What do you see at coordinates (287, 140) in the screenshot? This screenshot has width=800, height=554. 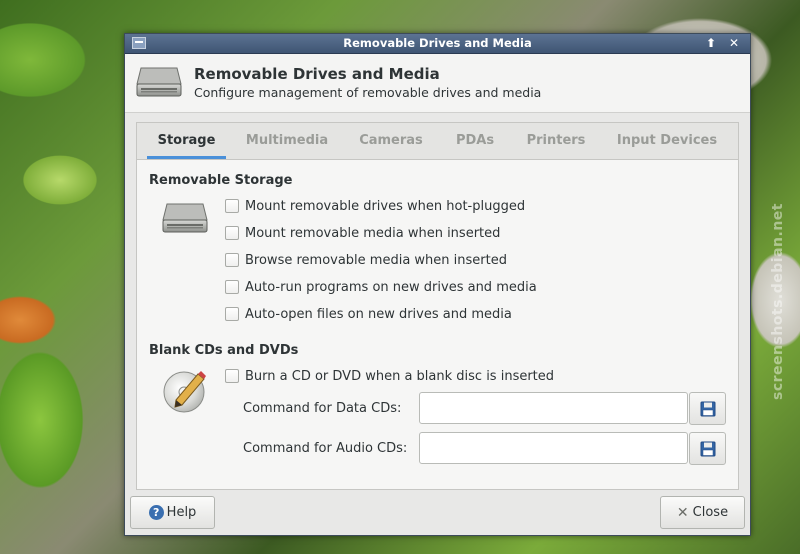 I see `tab-multimedia: Multimedia` at bounding box center [287, 140].